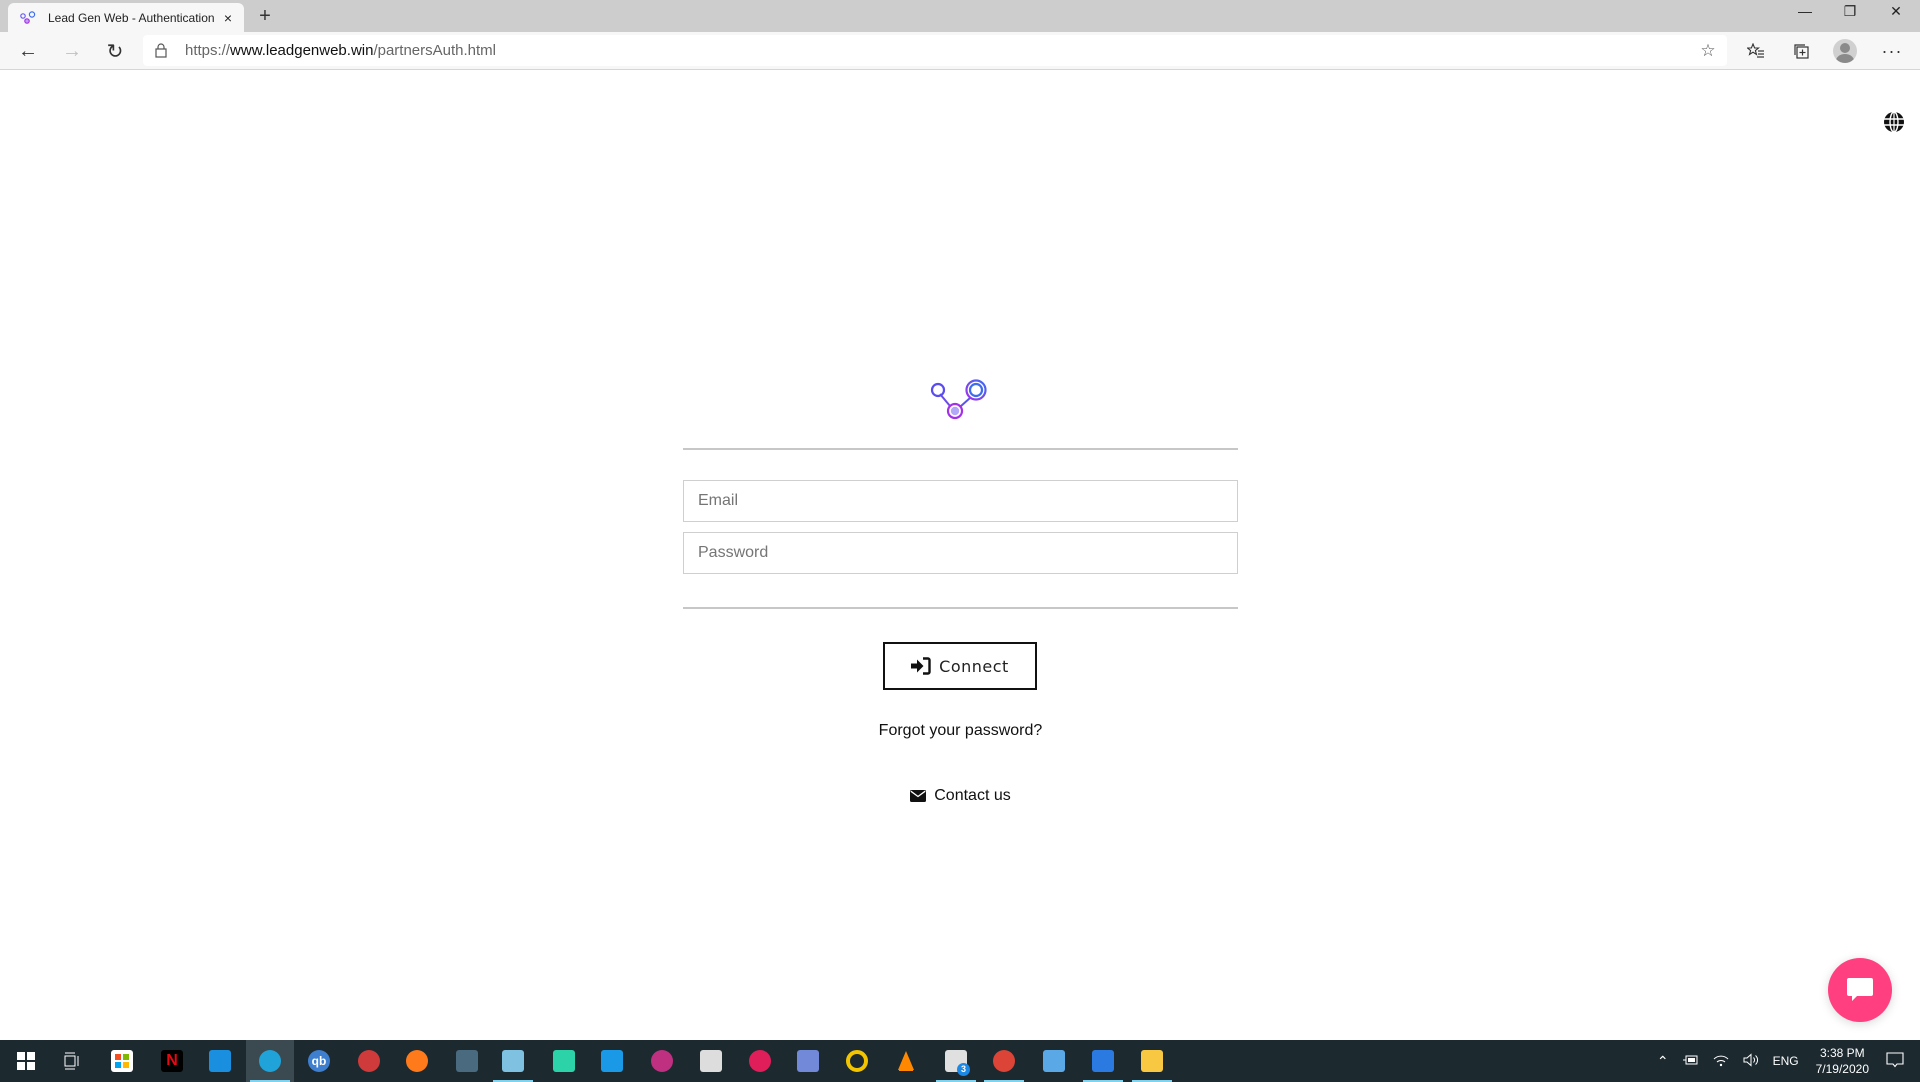  I want to click on taskbar-app-app-ring, so click(369, 1061).